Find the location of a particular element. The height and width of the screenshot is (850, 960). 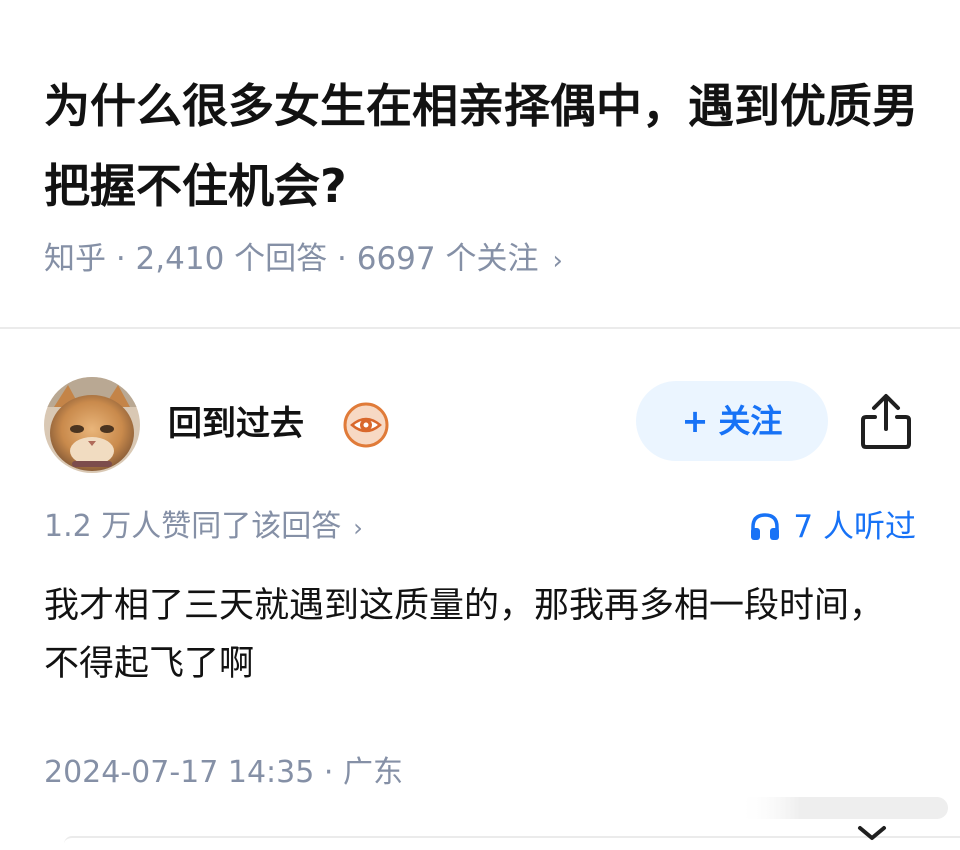

follow-button: + 关注 is located at coordinates (732, 421).